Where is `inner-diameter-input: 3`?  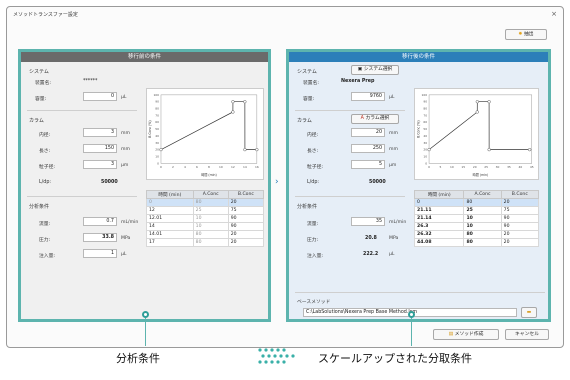
inner-diameter-input: 3 is located at coordinates (100, 132).